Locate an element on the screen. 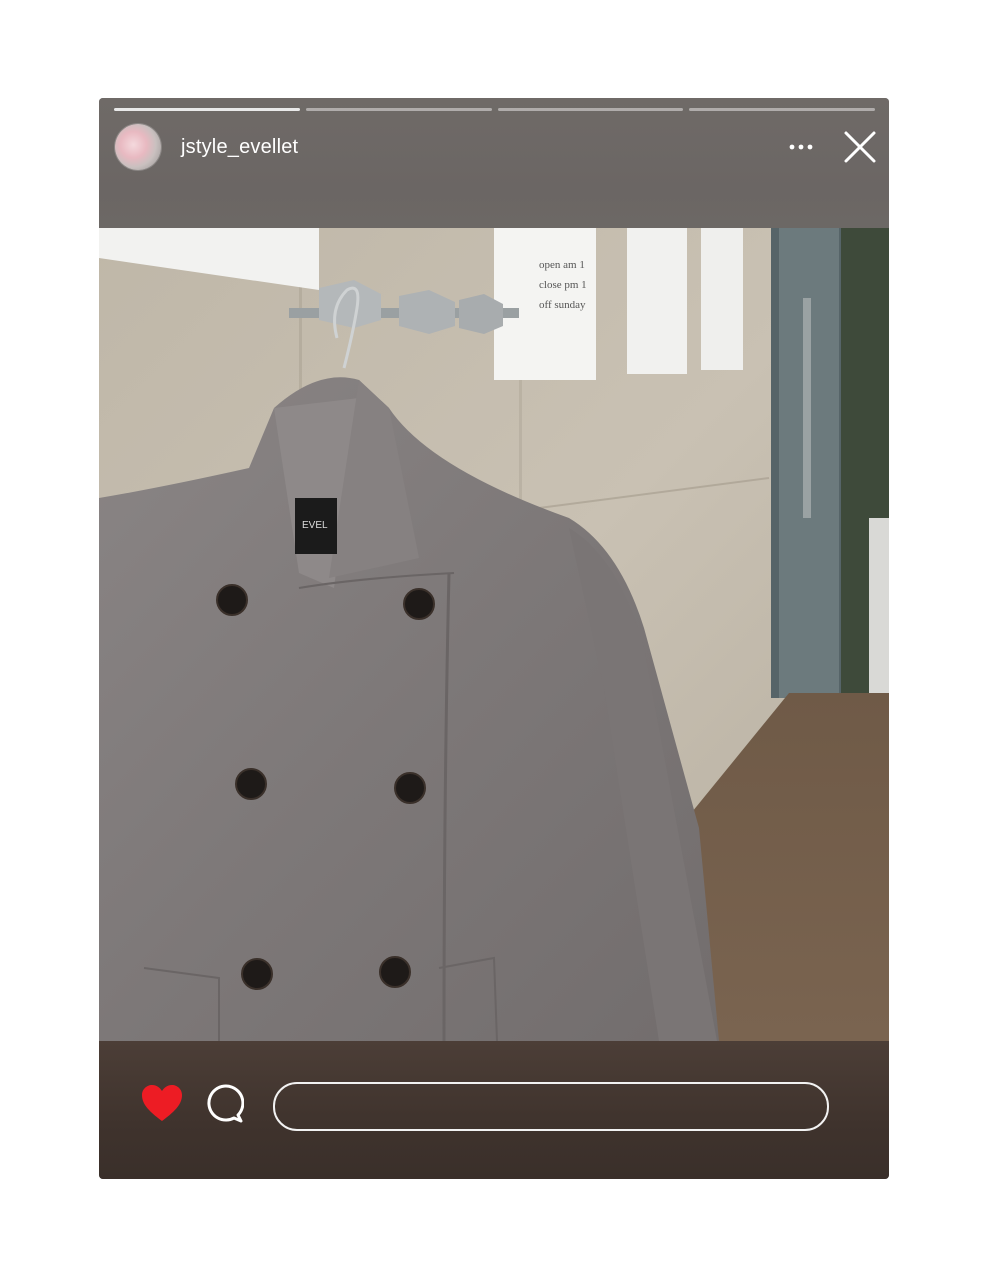  comment-button is located at coordinates (224, 1104).